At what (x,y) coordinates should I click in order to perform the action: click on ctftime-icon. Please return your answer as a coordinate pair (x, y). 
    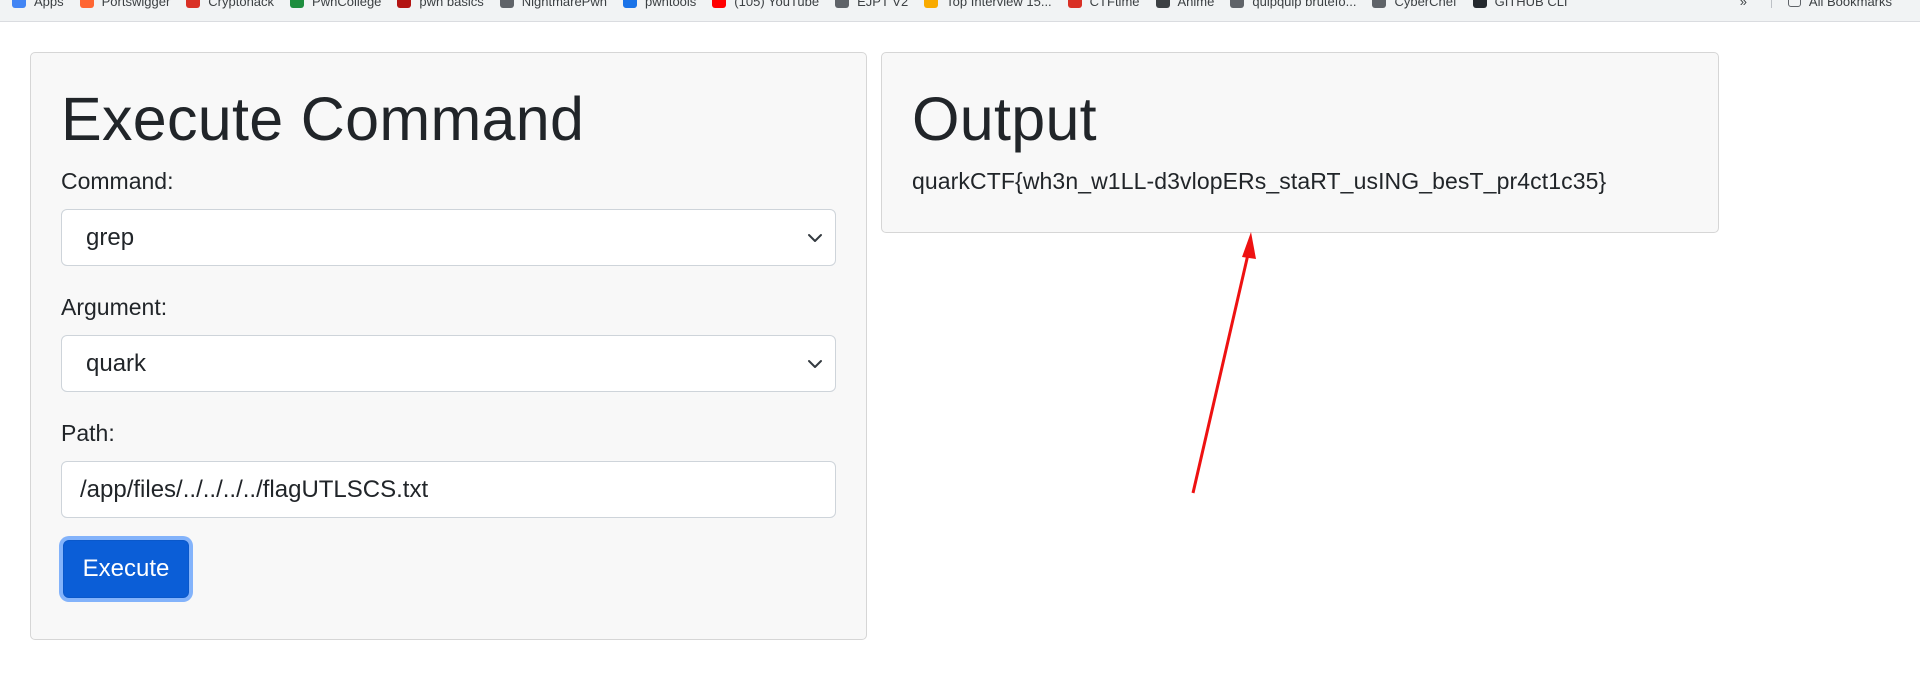
    Looking at the image, I should click on (1074, 4).